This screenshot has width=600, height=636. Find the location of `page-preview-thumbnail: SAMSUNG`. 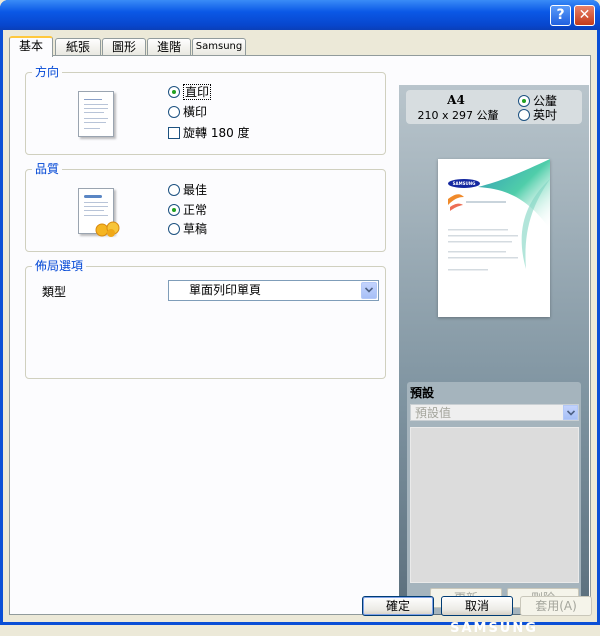

page-preview-thumbnail: SAMSUNG is located at coordinates (494, 238).